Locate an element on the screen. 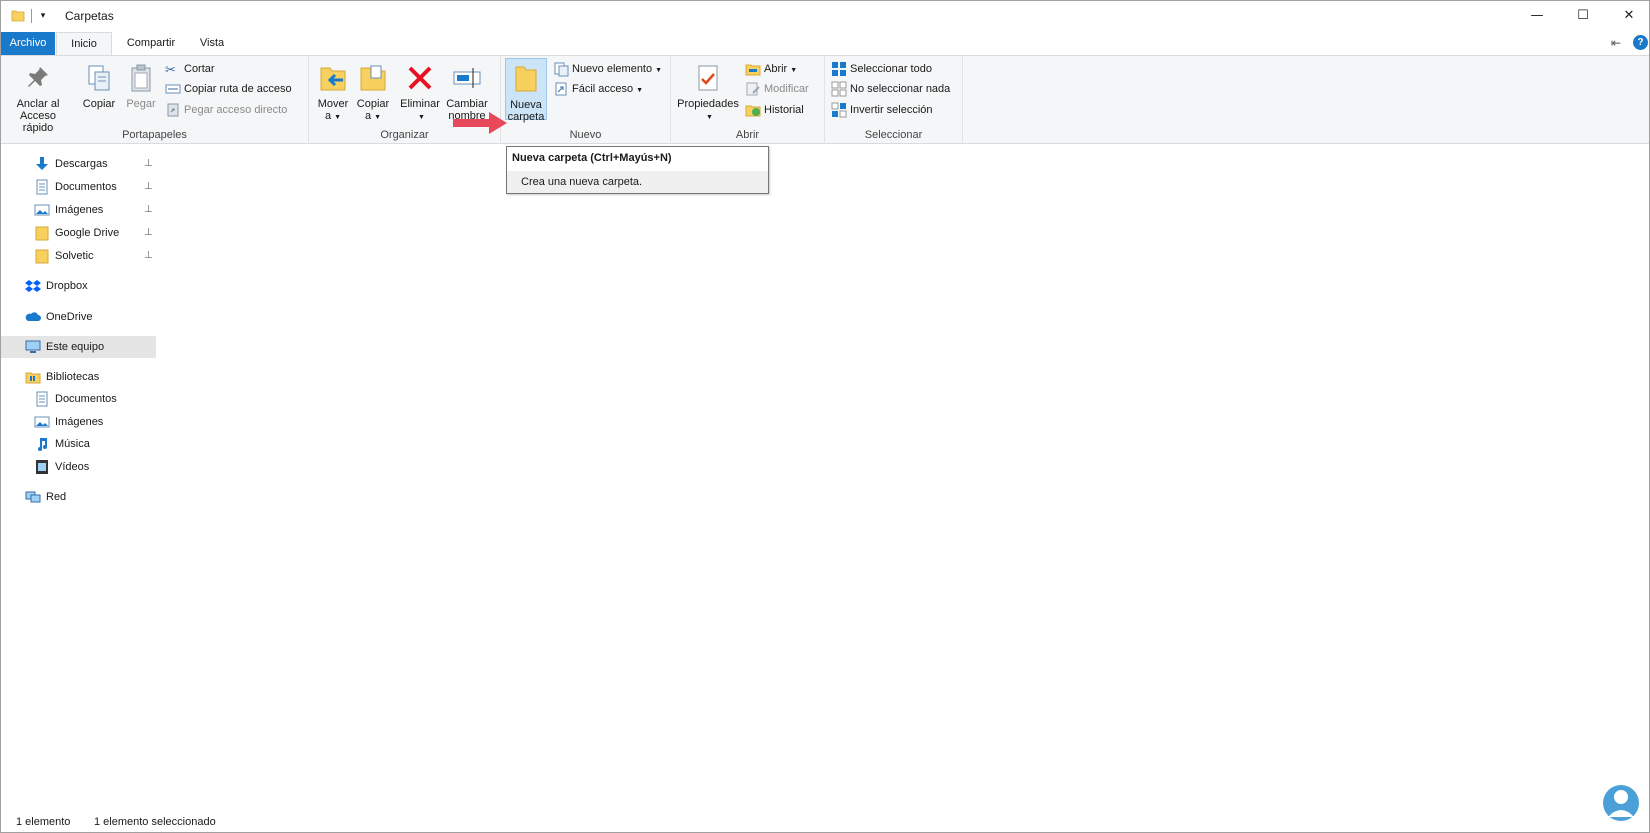 The image size is (1650, 833). nav-item-label: Documentos is located at coordinates (86, 187).